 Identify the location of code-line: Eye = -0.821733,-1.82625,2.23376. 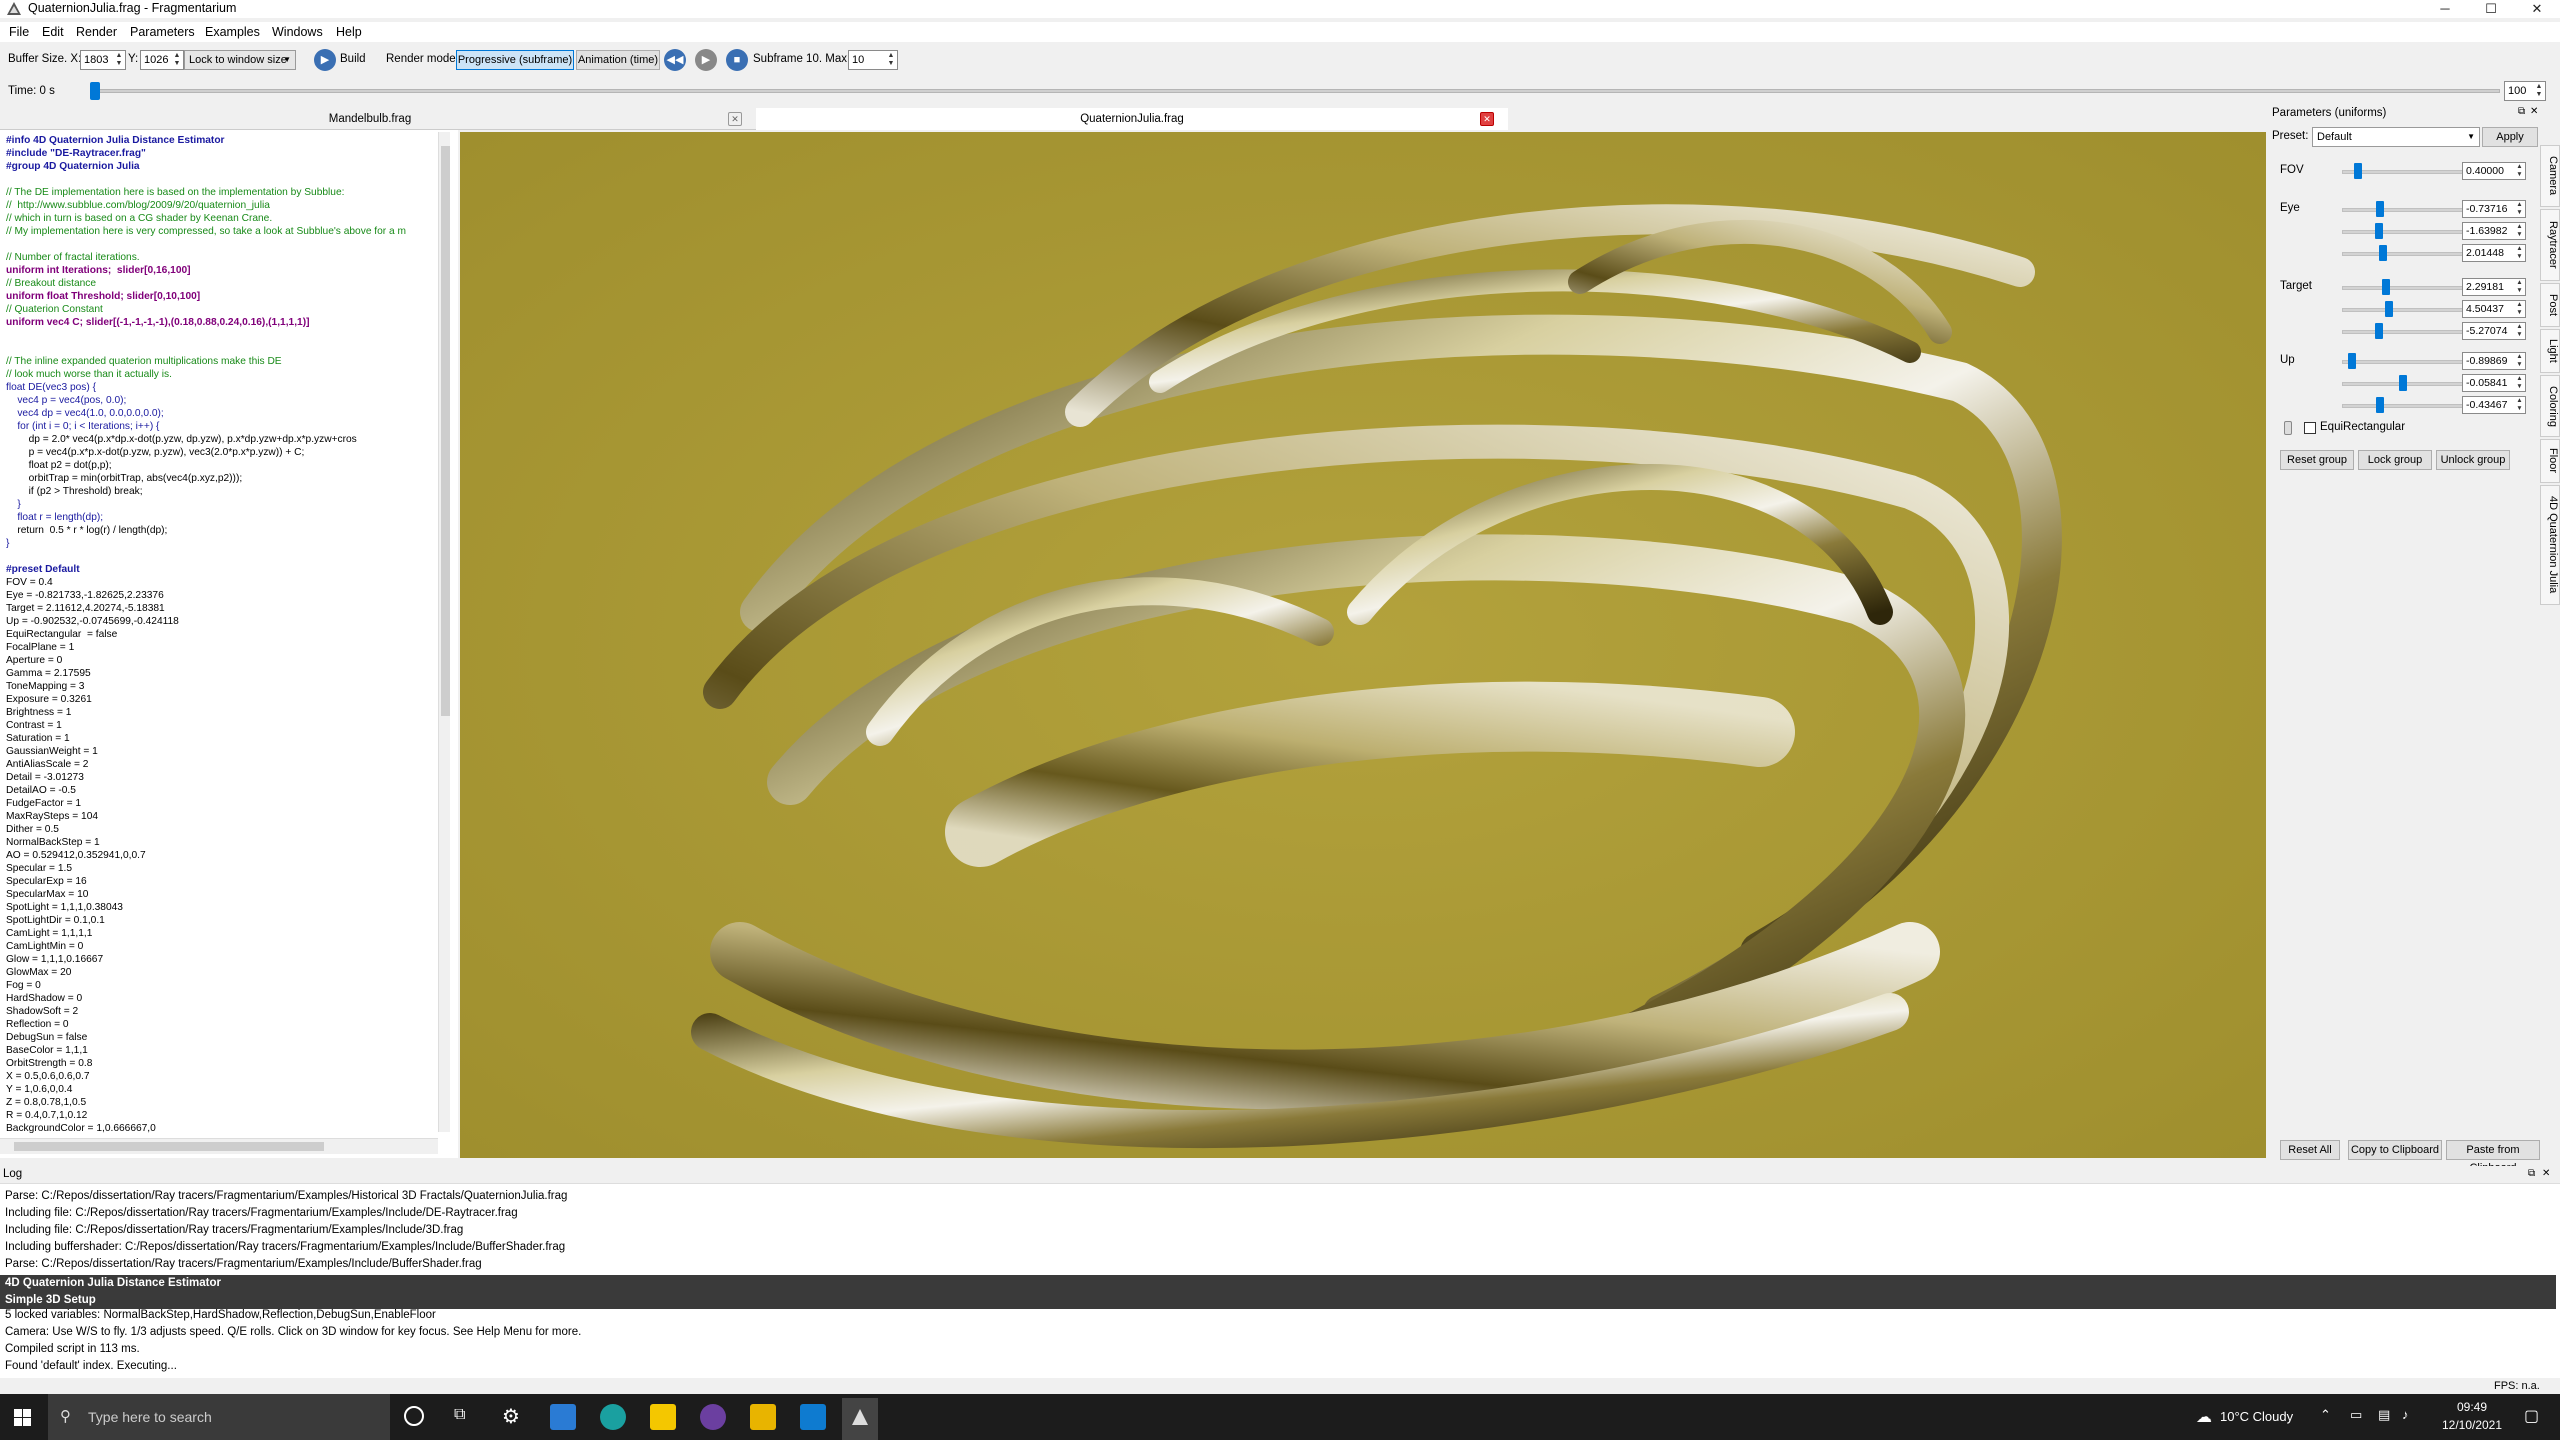
(222, 595).